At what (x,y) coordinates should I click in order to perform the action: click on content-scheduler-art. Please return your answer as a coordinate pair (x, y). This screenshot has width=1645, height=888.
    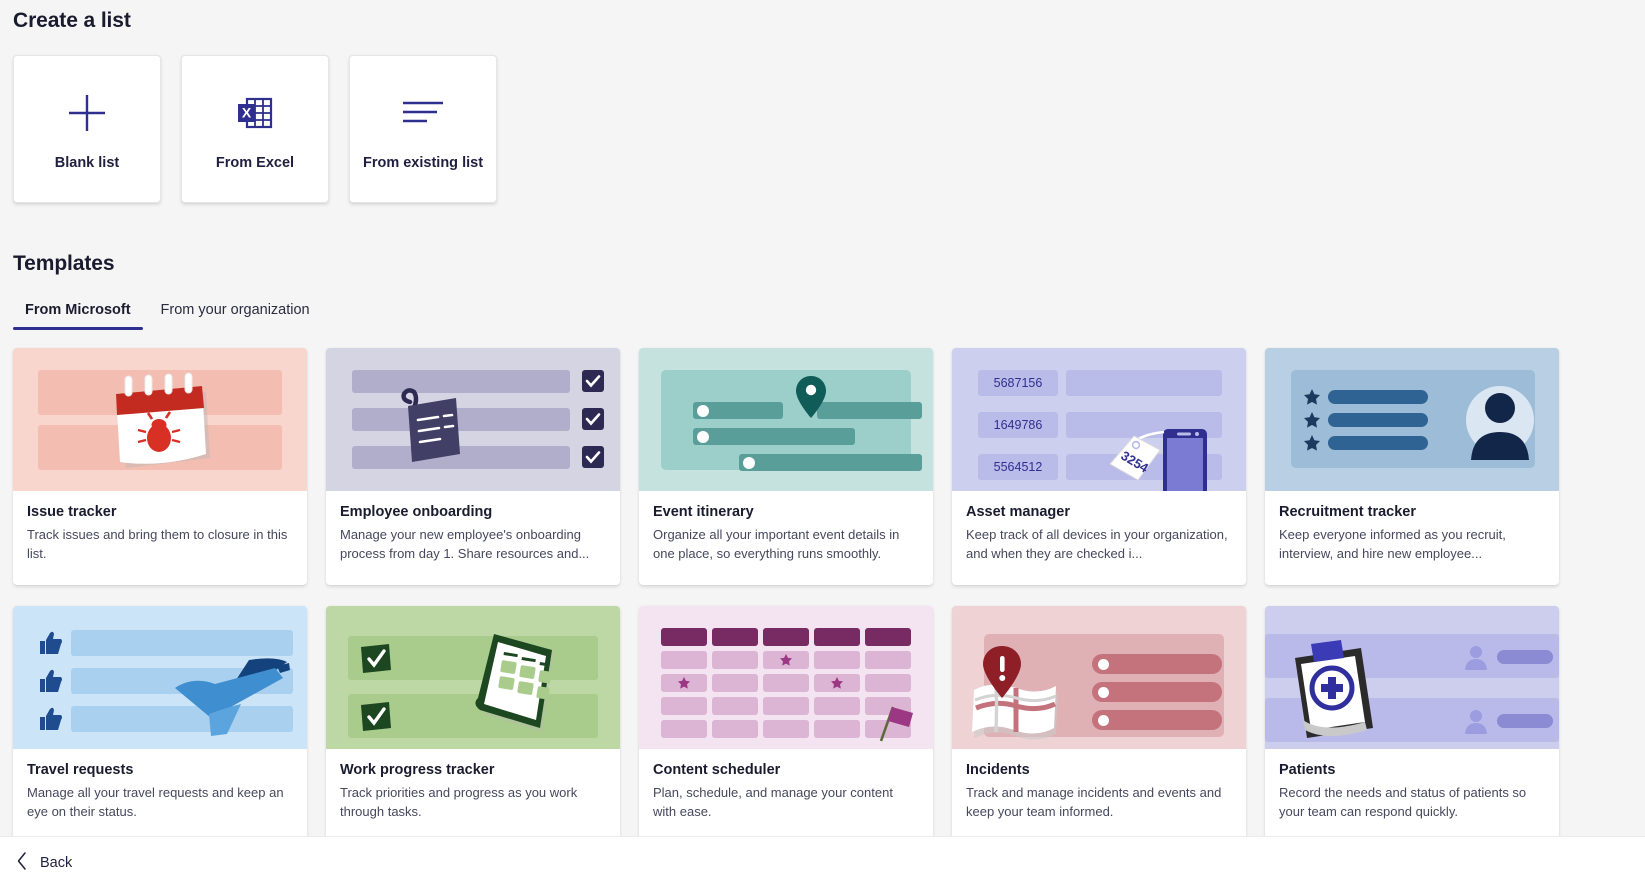
    Looking at the image, I should click on (786, 677).